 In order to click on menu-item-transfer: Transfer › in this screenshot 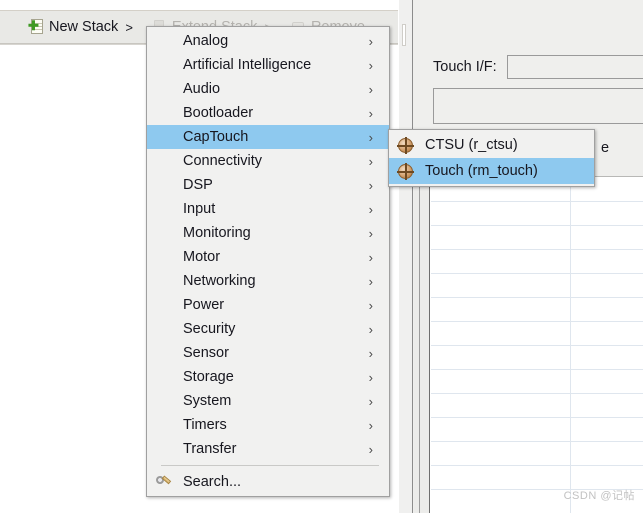, I will do `click(268, 449)`.